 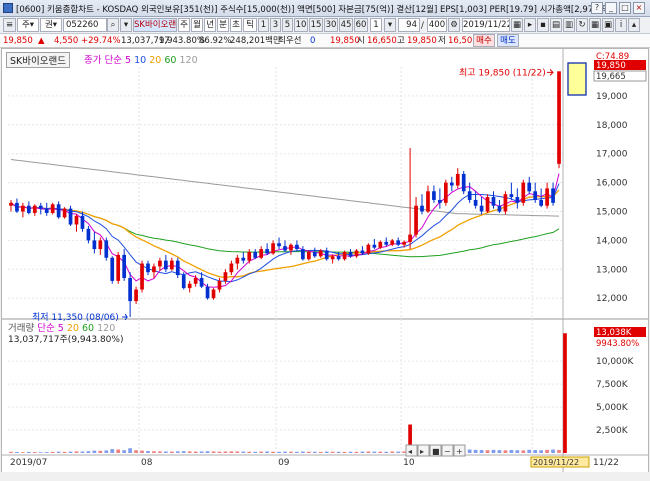 I want to click on minute-step-5: 5, so click(x=287, y=25).